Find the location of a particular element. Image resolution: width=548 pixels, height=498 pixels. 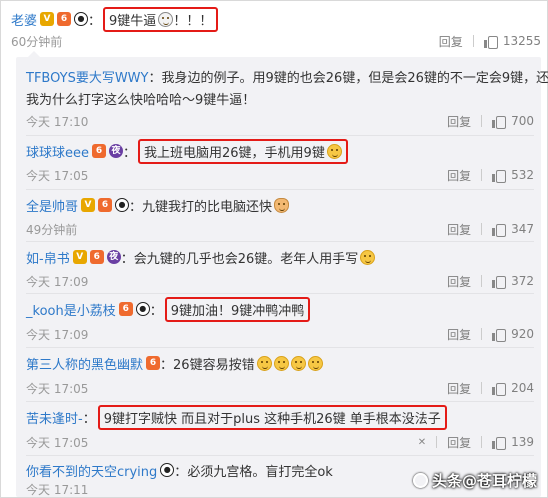

reply-username: _kooh是小荔枝 is located at coordinates (71, 309).